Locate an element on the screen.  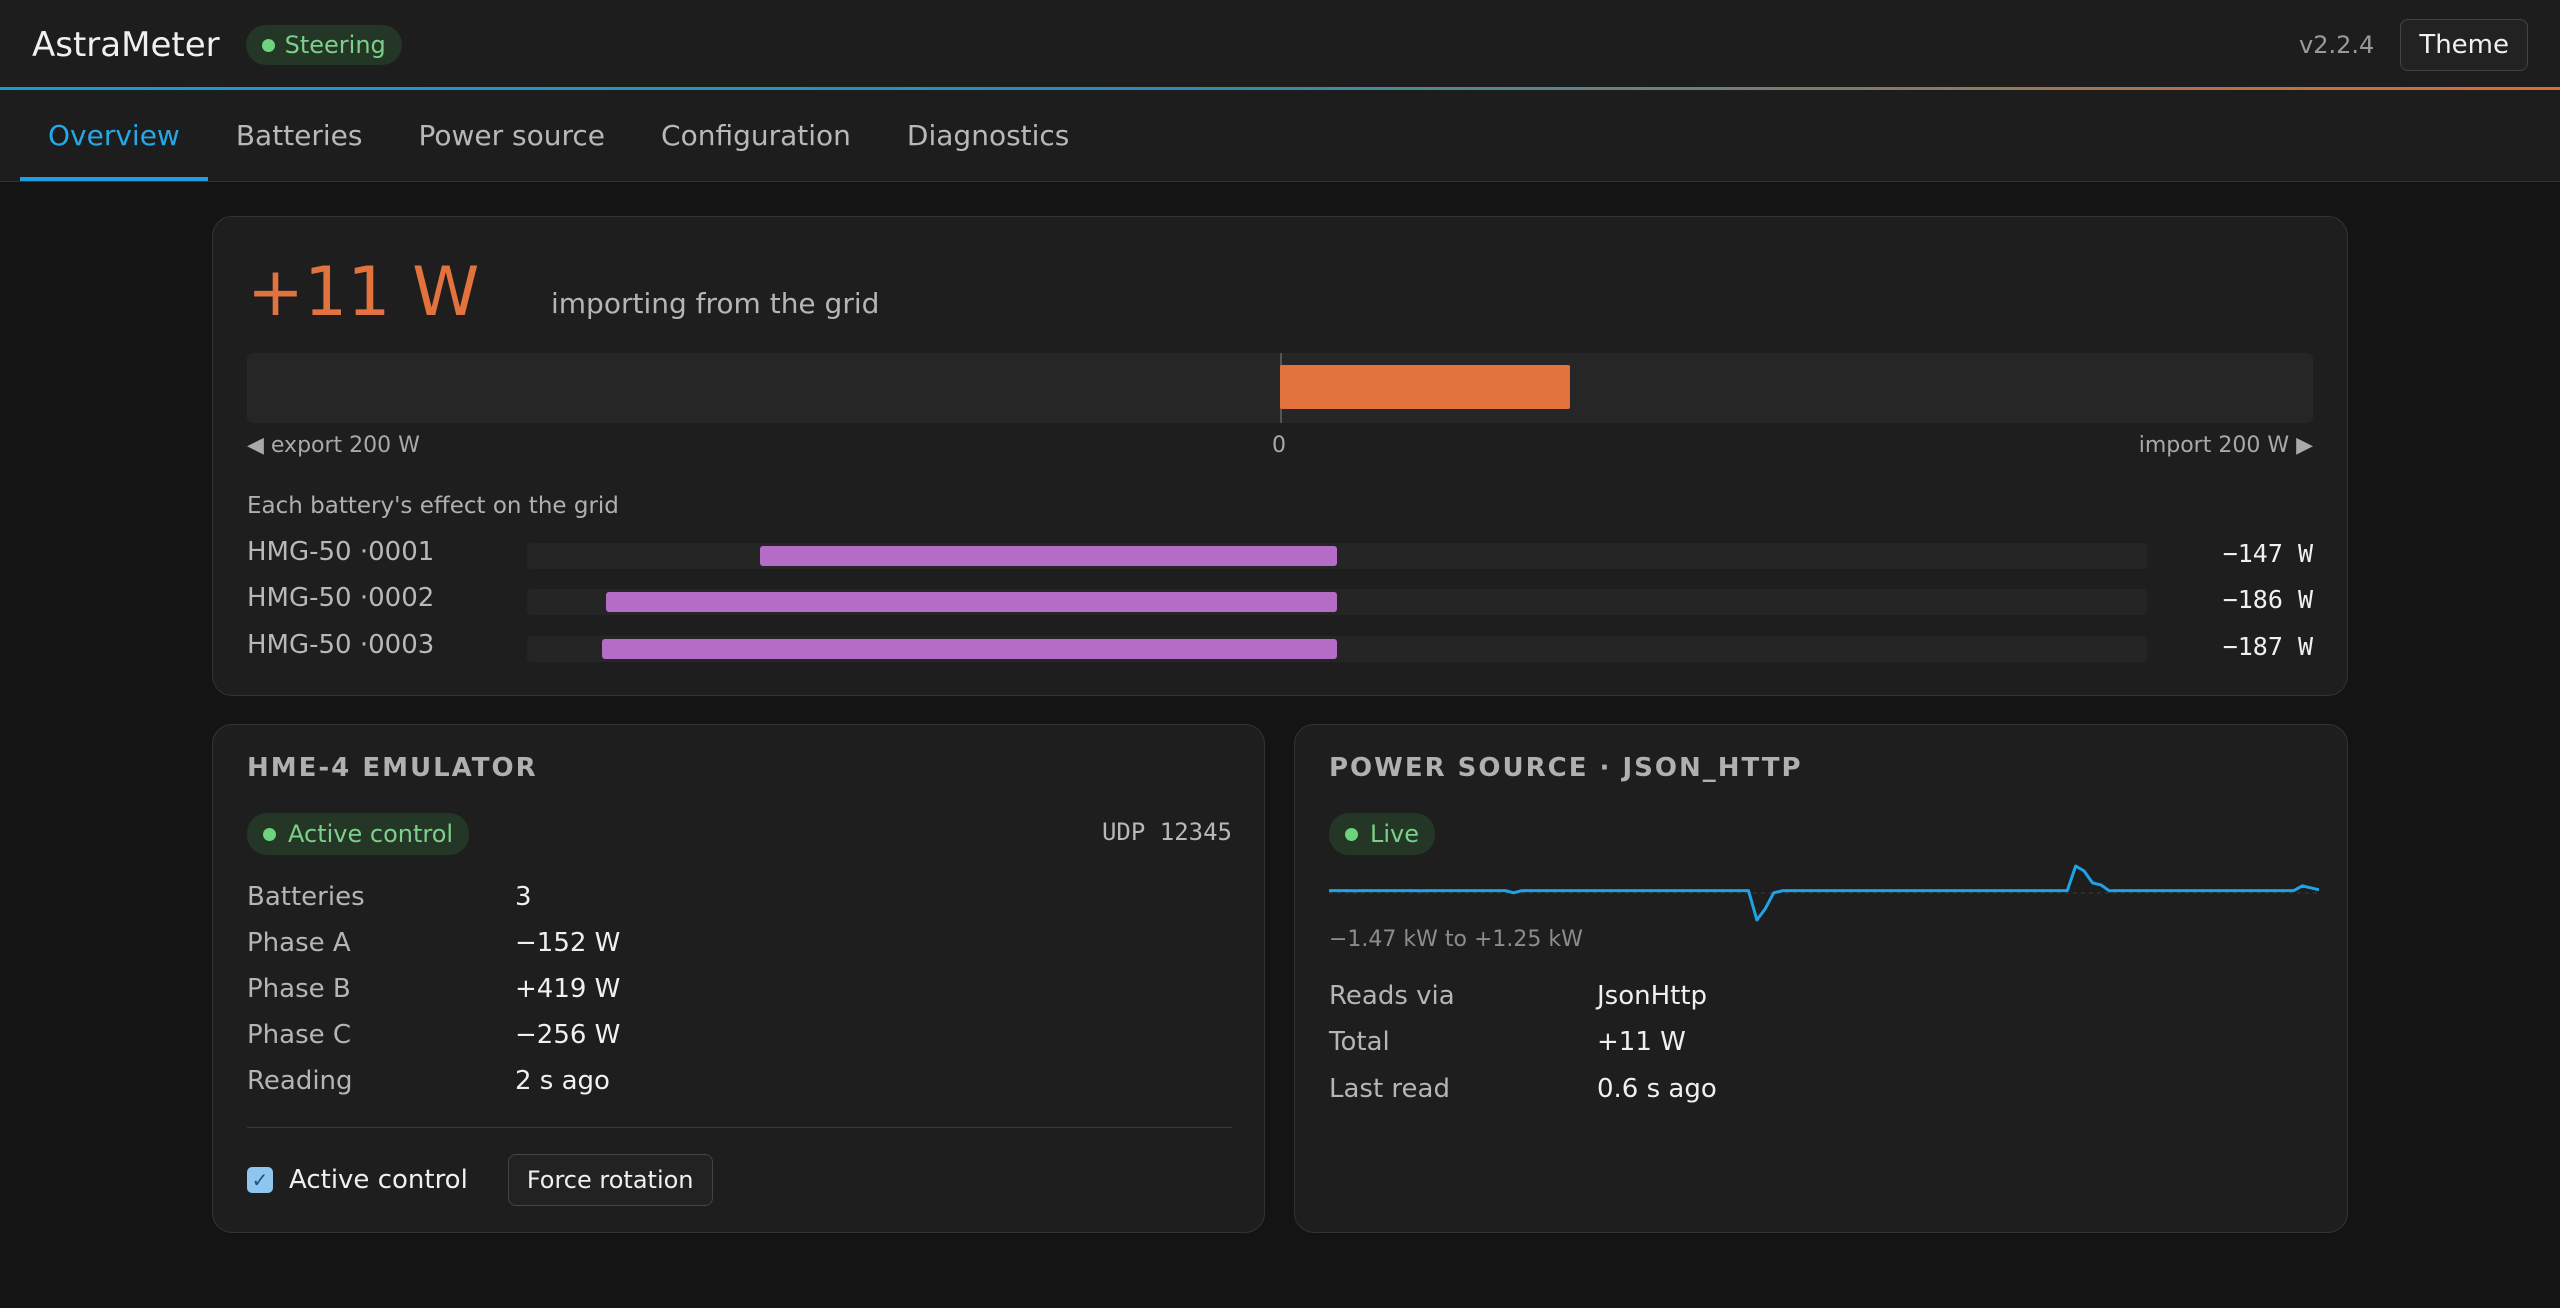
grid-gauge is located at coordinates (1280, 388).